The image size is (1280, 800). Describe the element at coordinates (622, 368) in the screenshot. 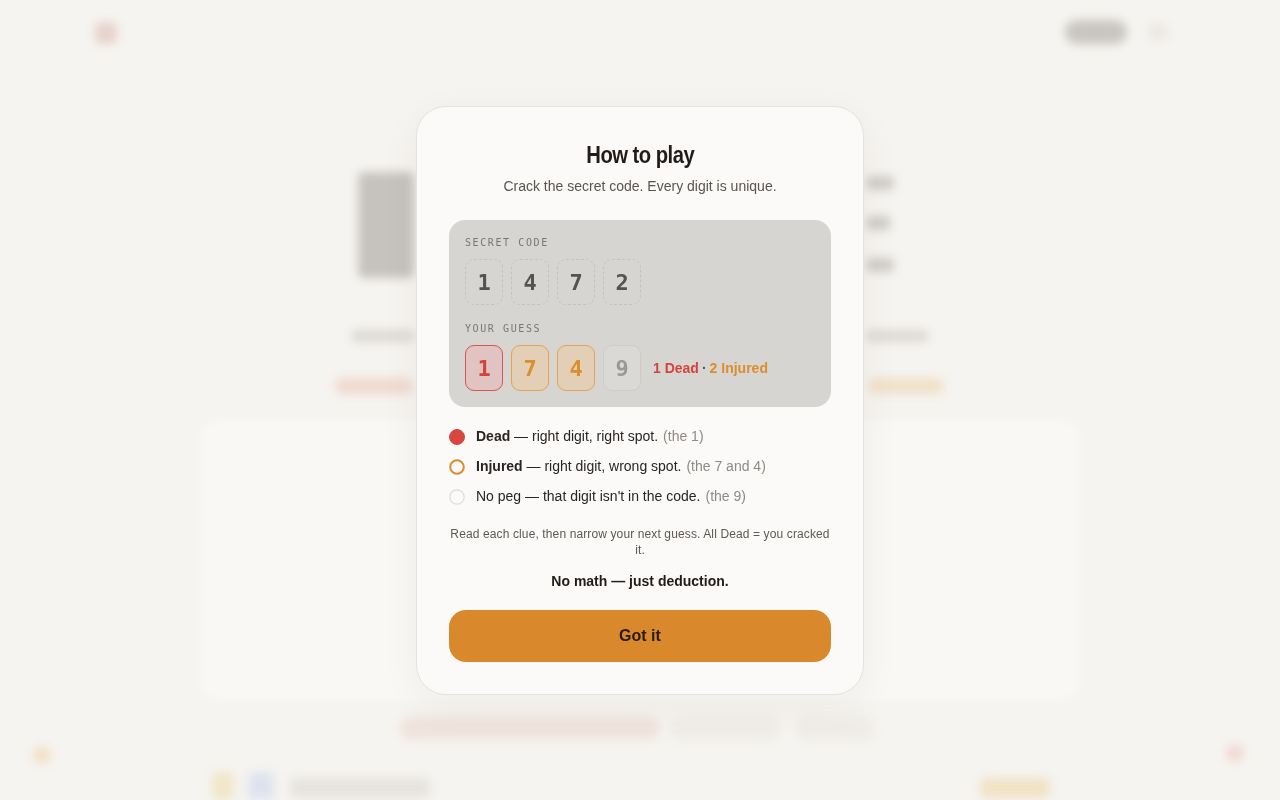

I see `guess-digit-tile: 9` at that location.